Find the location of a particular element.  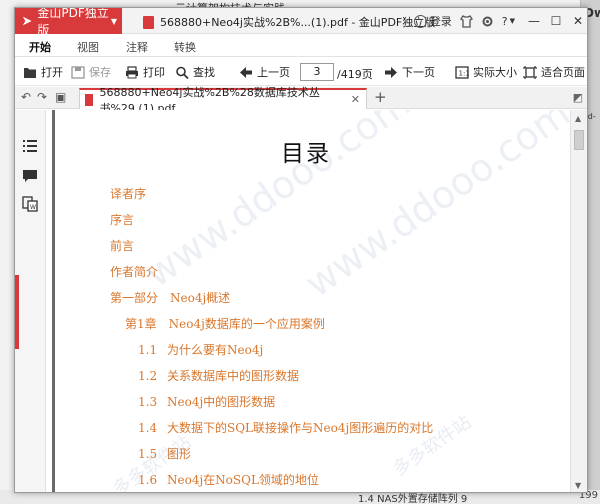

svg-text: 1:1 is located at coordinates (464, 73).